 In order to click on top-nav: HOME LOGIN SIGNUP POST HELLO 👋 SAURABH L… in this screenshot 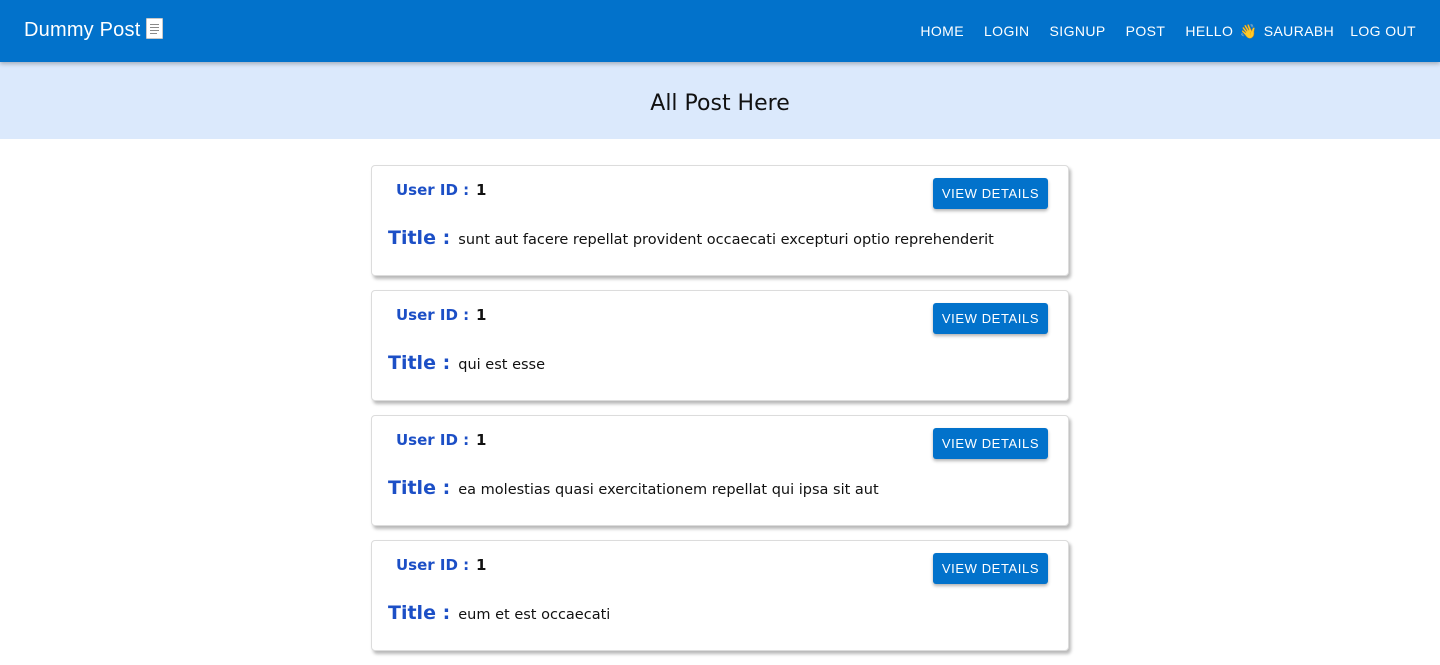, I will do `click(1163, 31)`.